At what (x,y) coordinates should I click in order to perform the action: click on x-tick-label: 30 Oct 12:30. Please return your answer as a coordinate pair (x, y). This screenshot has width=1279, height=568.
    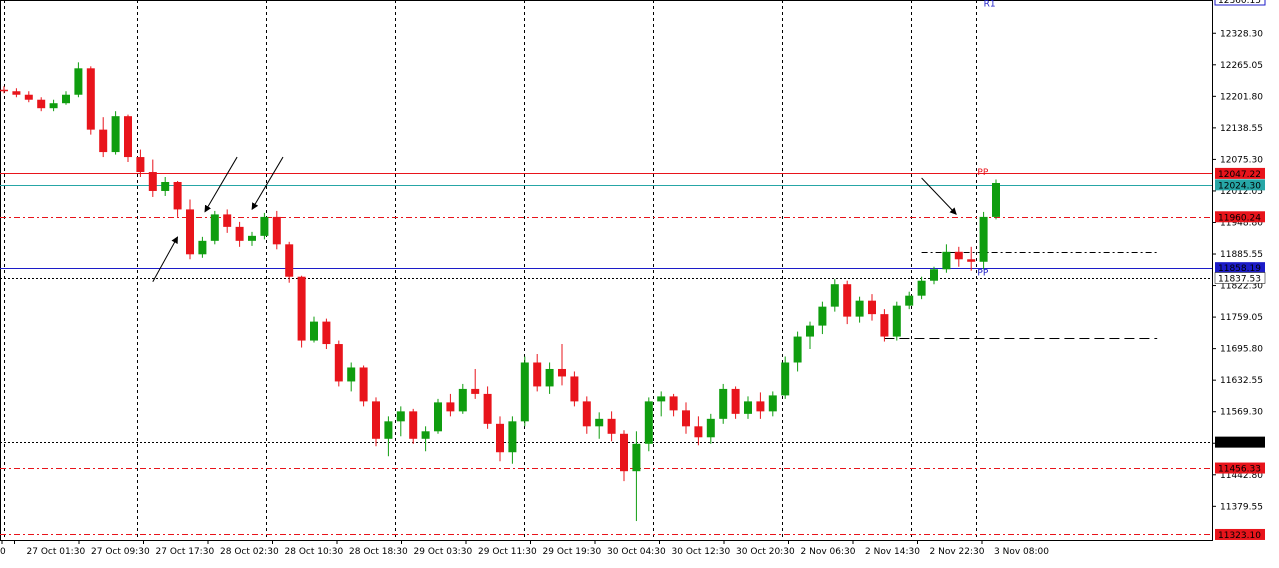
    Looking at the image, I should click on (701, 552).